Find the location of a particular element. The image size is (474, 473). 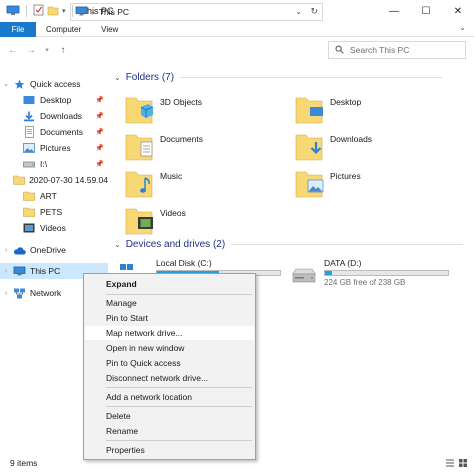

folder-desktop: Desktop is located at coordinates (374, 110).